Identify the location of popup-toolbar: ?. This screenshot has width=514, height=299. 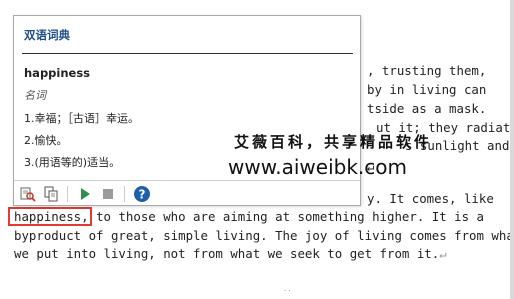
(84, 194).